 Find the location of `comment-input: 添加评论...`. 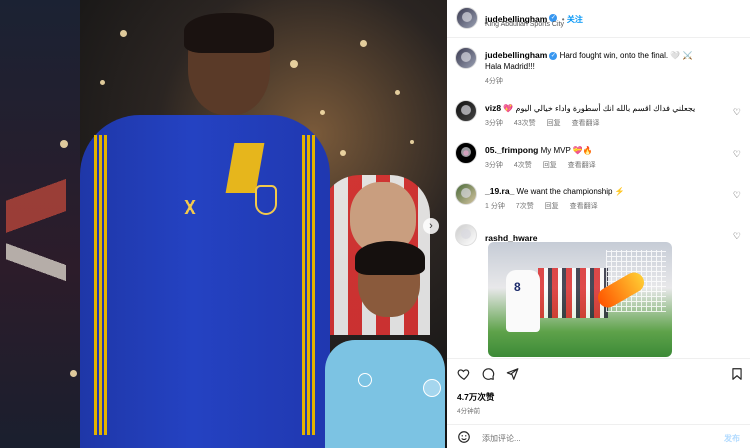

comment-input: 添加评论... is located at coordinates (501, 438).